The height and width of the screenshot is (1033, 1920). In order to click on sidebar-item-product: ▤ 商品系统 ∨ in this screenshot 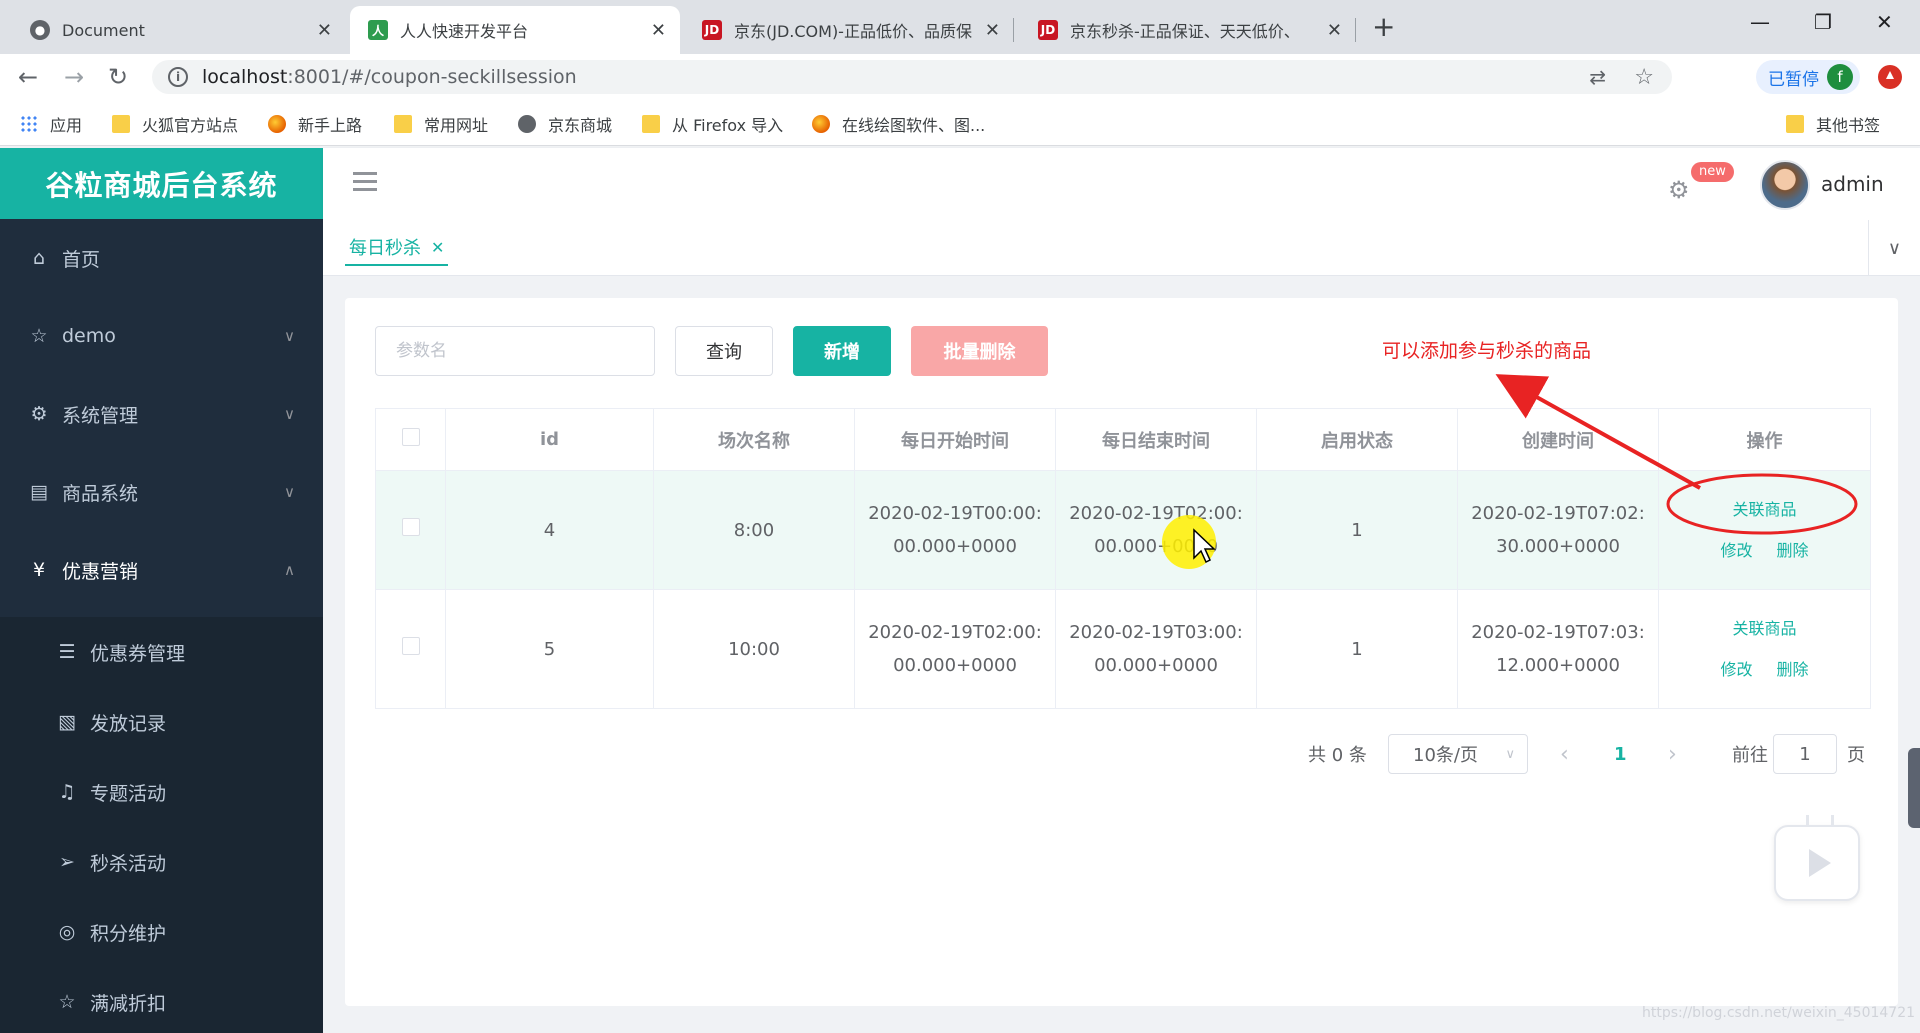, I will do `click(161, 492)`.